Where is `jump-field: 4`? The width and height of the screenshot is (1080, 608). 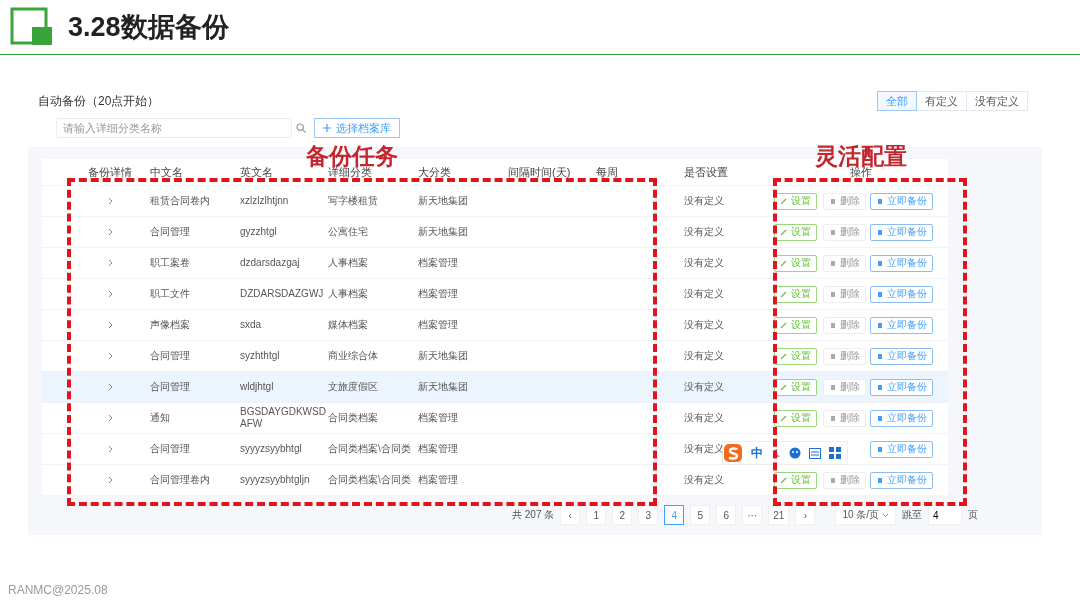 jump-field: 4 is located at coordinates (945, 515).